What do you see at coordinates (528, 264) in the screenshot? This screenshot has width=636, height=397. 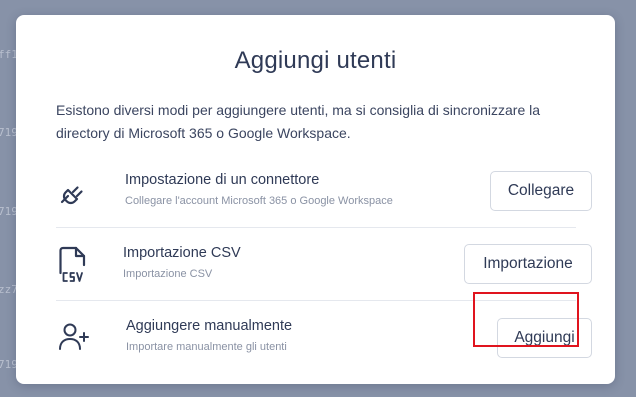 I see `import-button: Importazione` at bounding box center [528, 264].